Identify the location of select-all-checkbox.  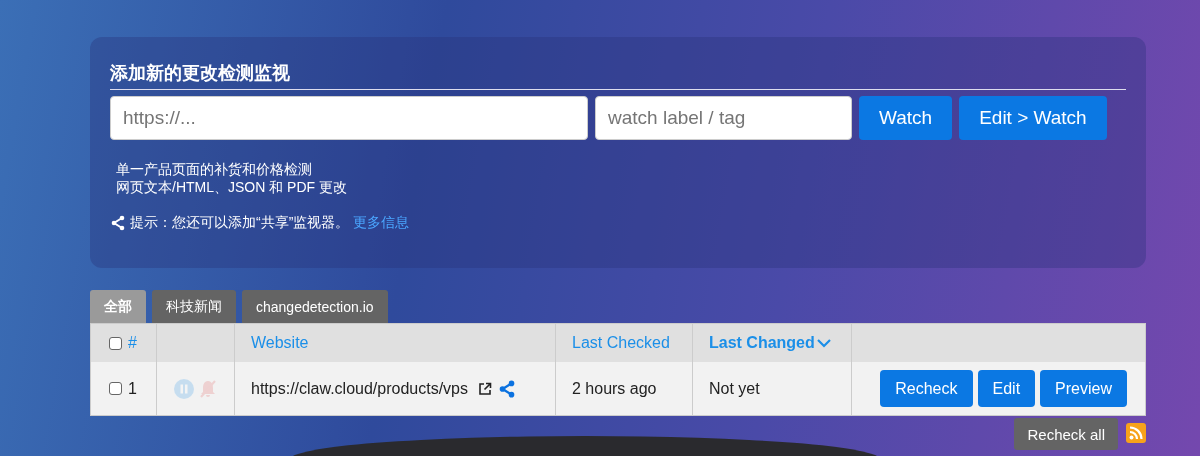
(115, 343).